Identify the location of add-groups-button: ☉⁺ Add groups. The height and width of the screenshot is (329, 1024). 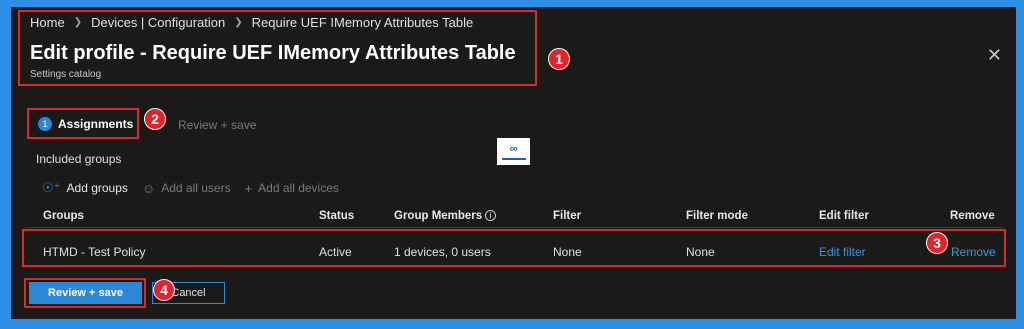
(85, 188).